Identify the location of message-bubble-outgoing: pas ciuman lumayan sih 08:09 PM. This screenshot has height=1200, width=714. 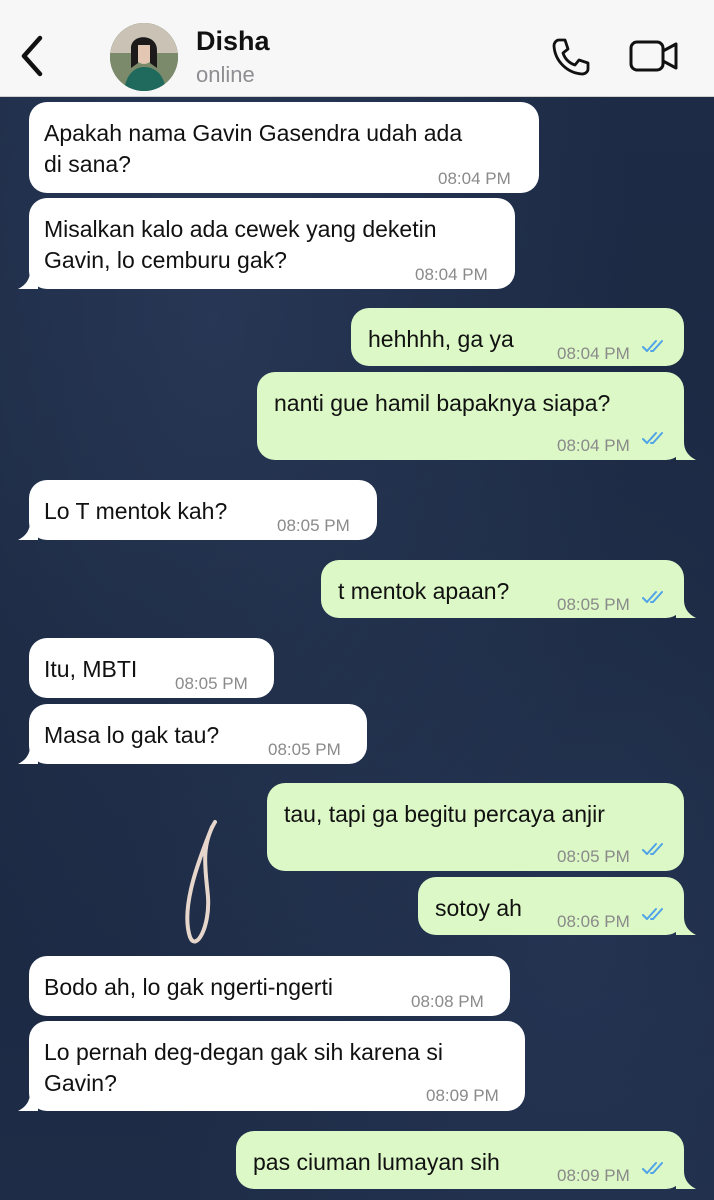
(460, 1160).